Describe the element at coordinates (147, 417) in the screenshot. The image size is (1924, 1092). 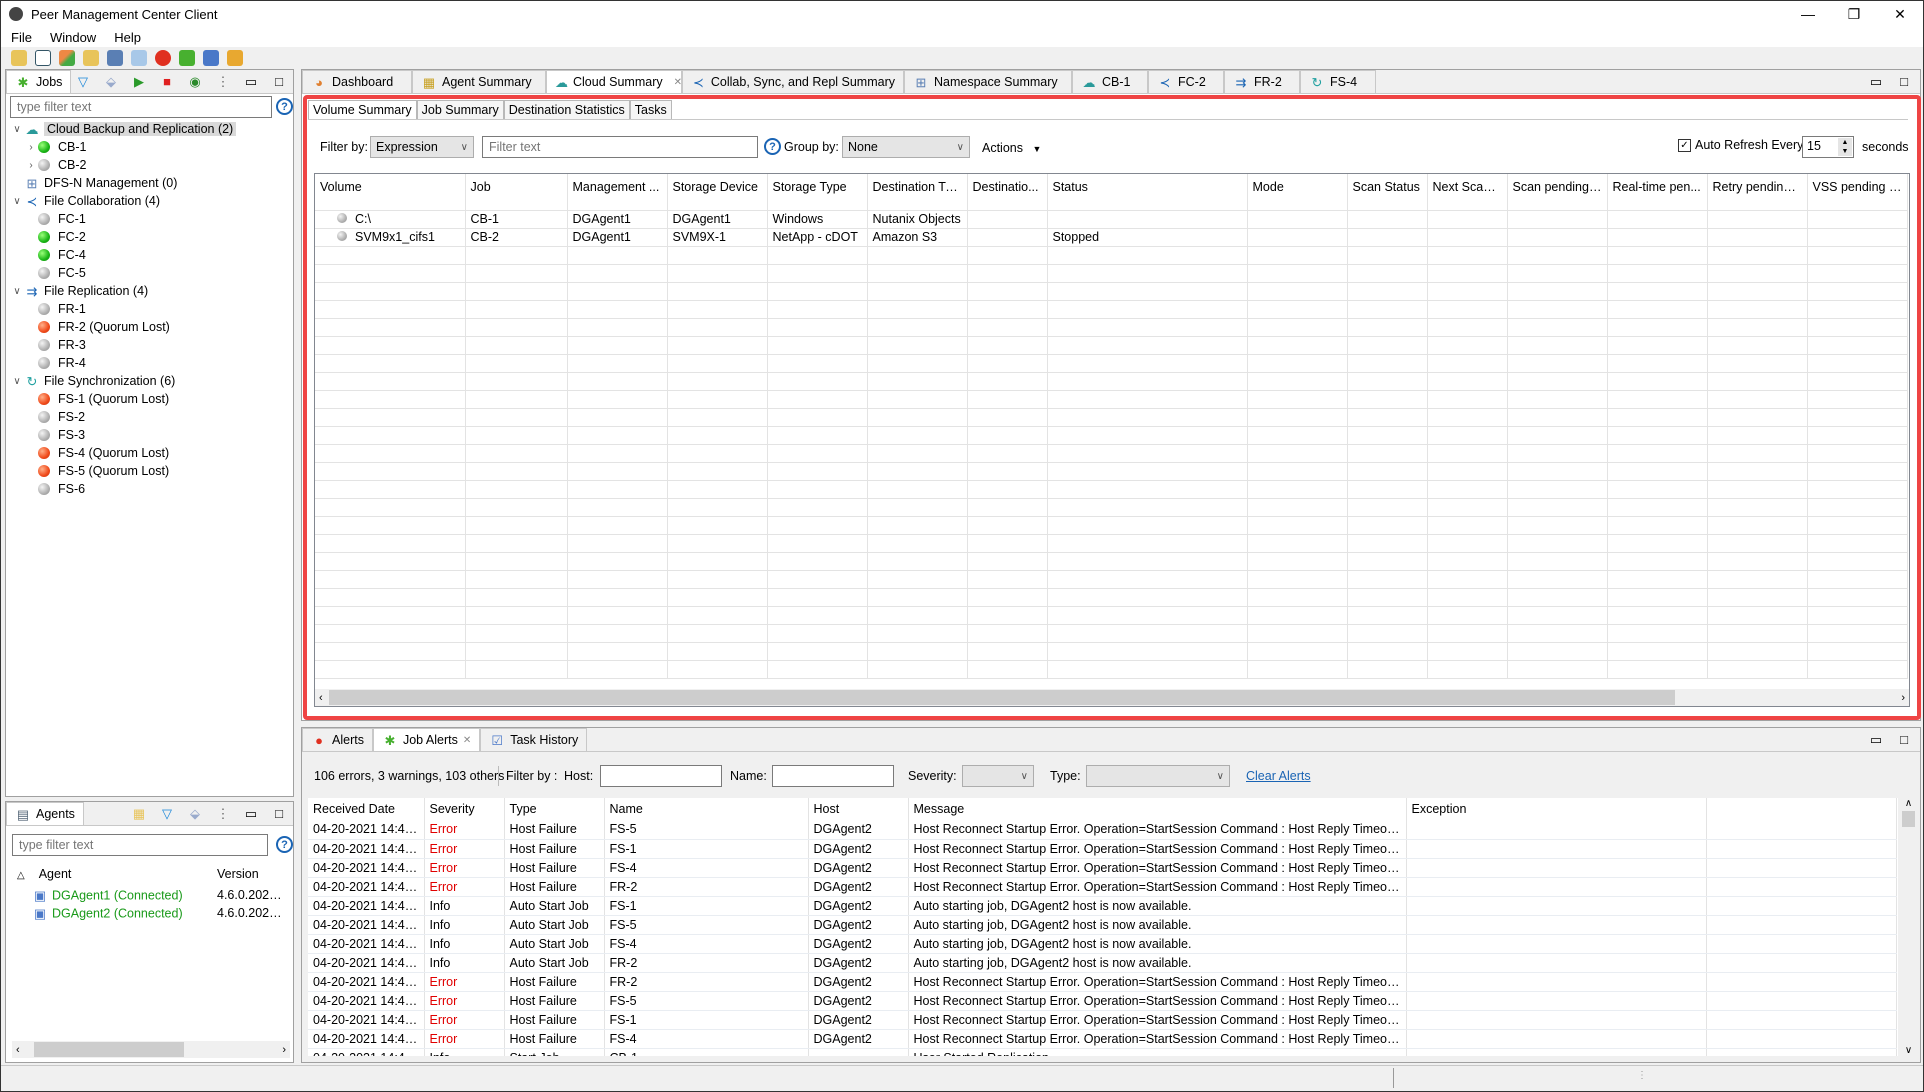
I see `tree-item: FS-2` at that location.